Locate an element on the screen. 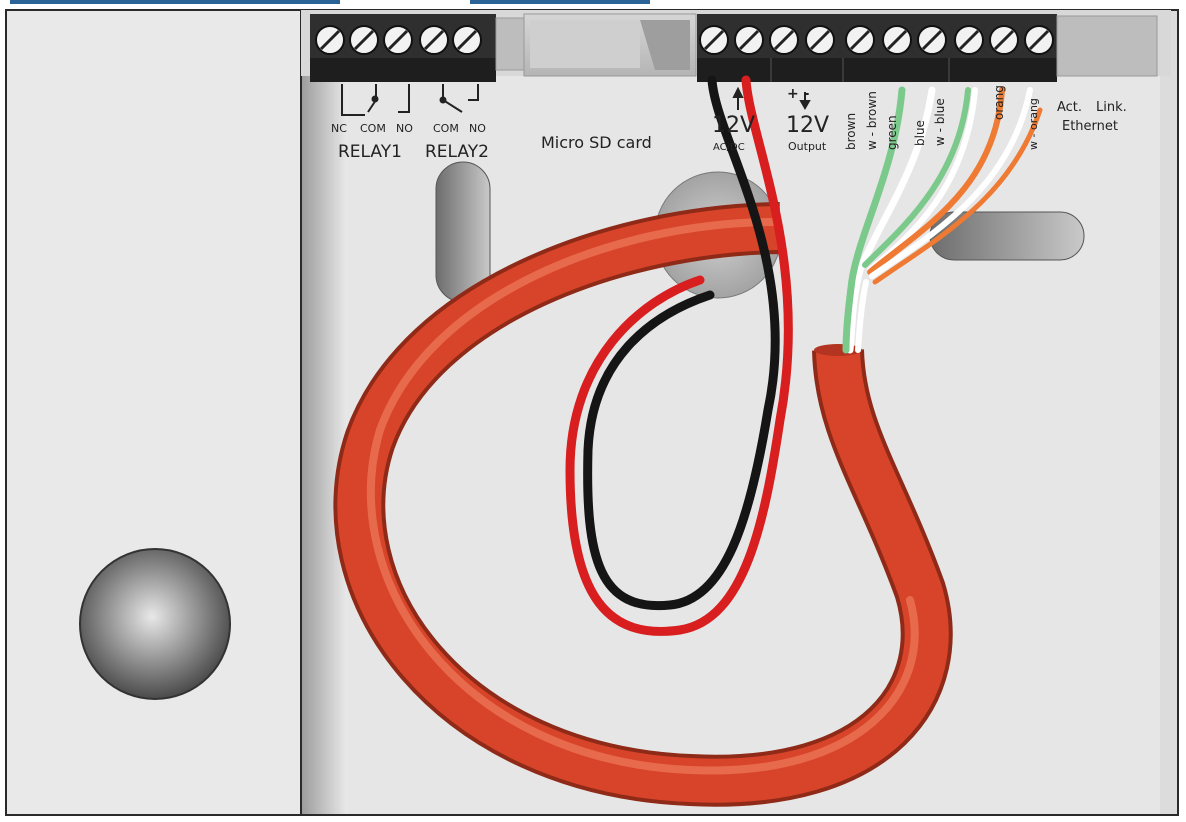  relay1-pin-com: COM is located at coordinates (373, 128).